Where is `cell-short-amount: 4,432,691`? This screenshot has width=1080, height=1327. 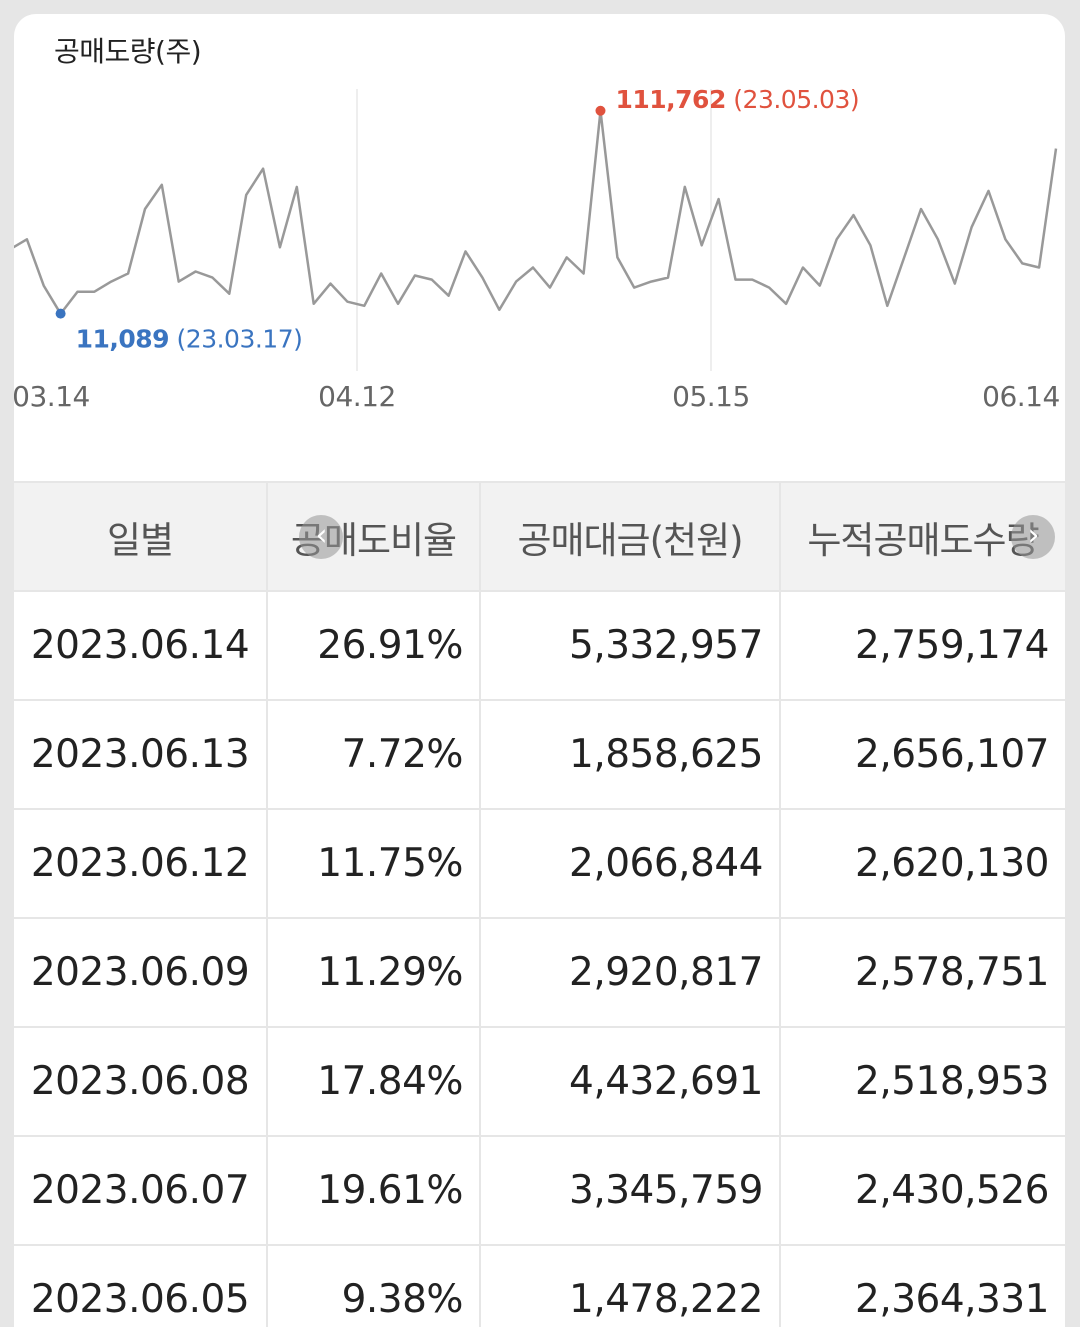
cell-short-amount: 4,432,691 is located at coordinates (630, 1081).